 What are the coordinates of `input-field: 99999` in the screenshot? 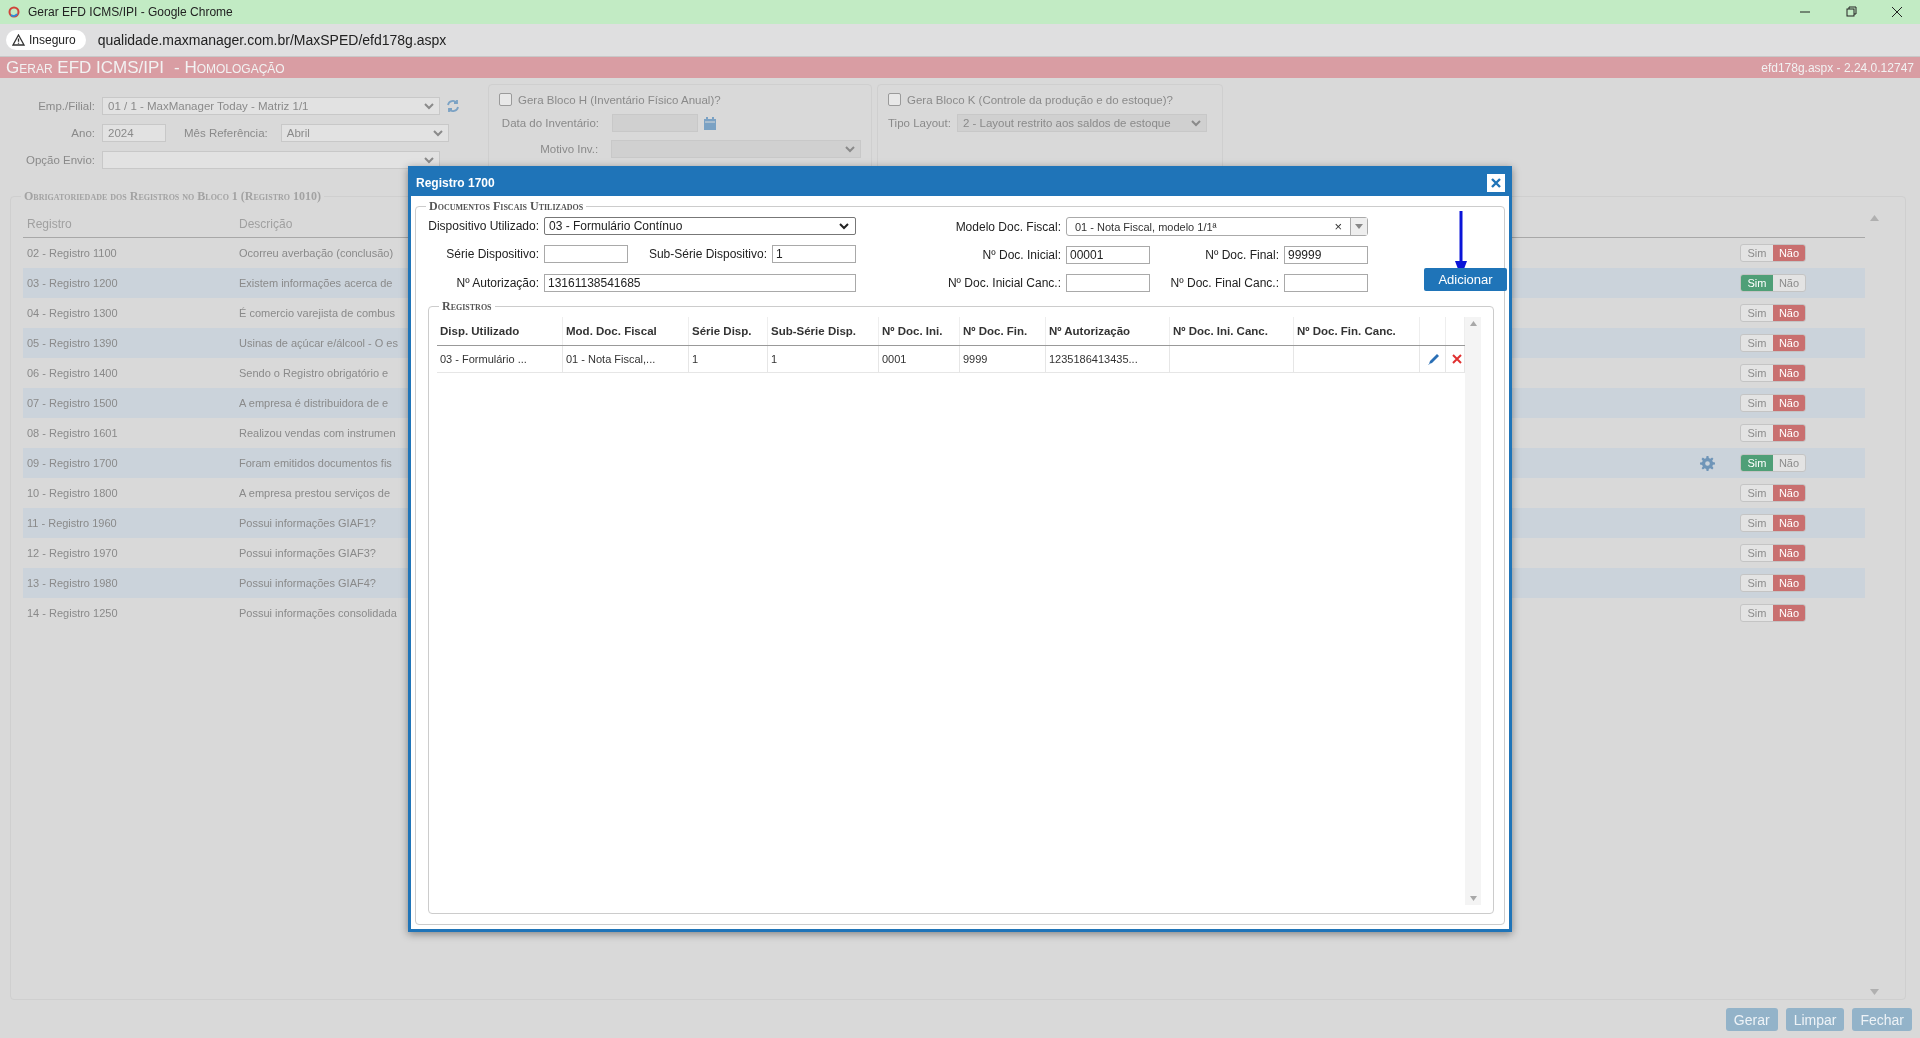 It's located at (1326, 255).